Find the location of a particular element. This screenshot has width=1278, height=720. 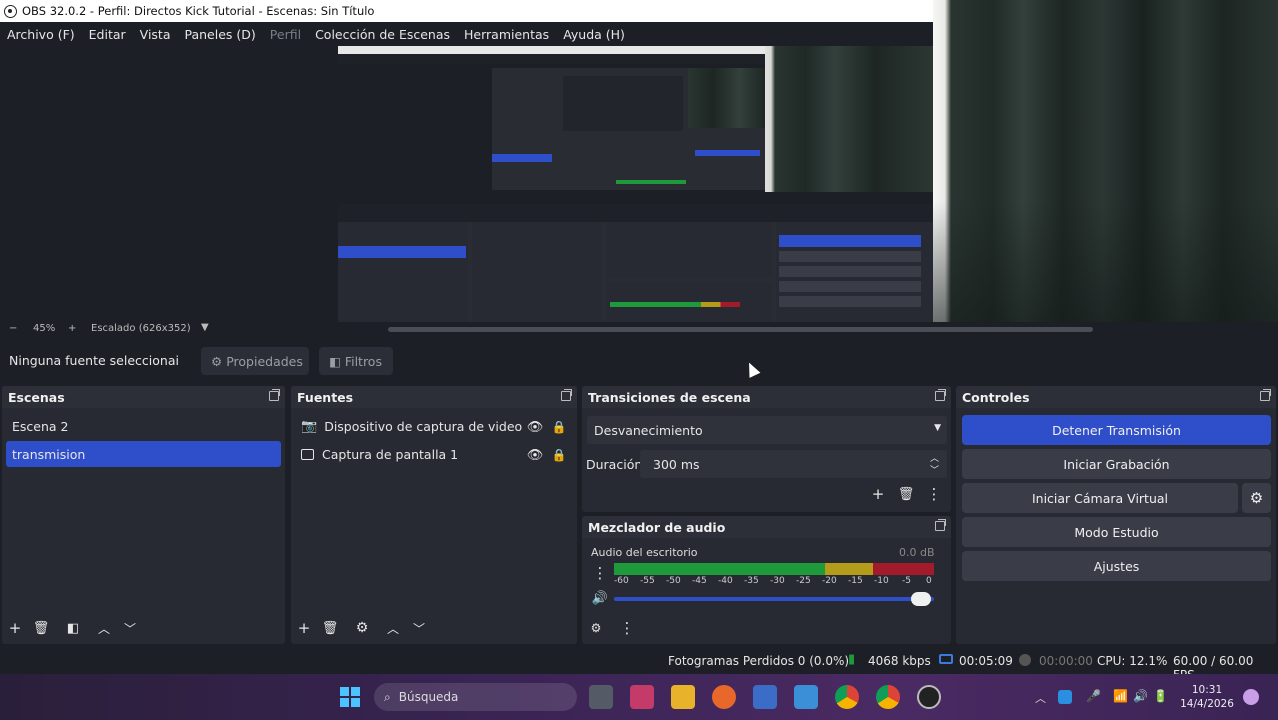

battery-icon: 🔋 is located at coordinates (1160, 696).